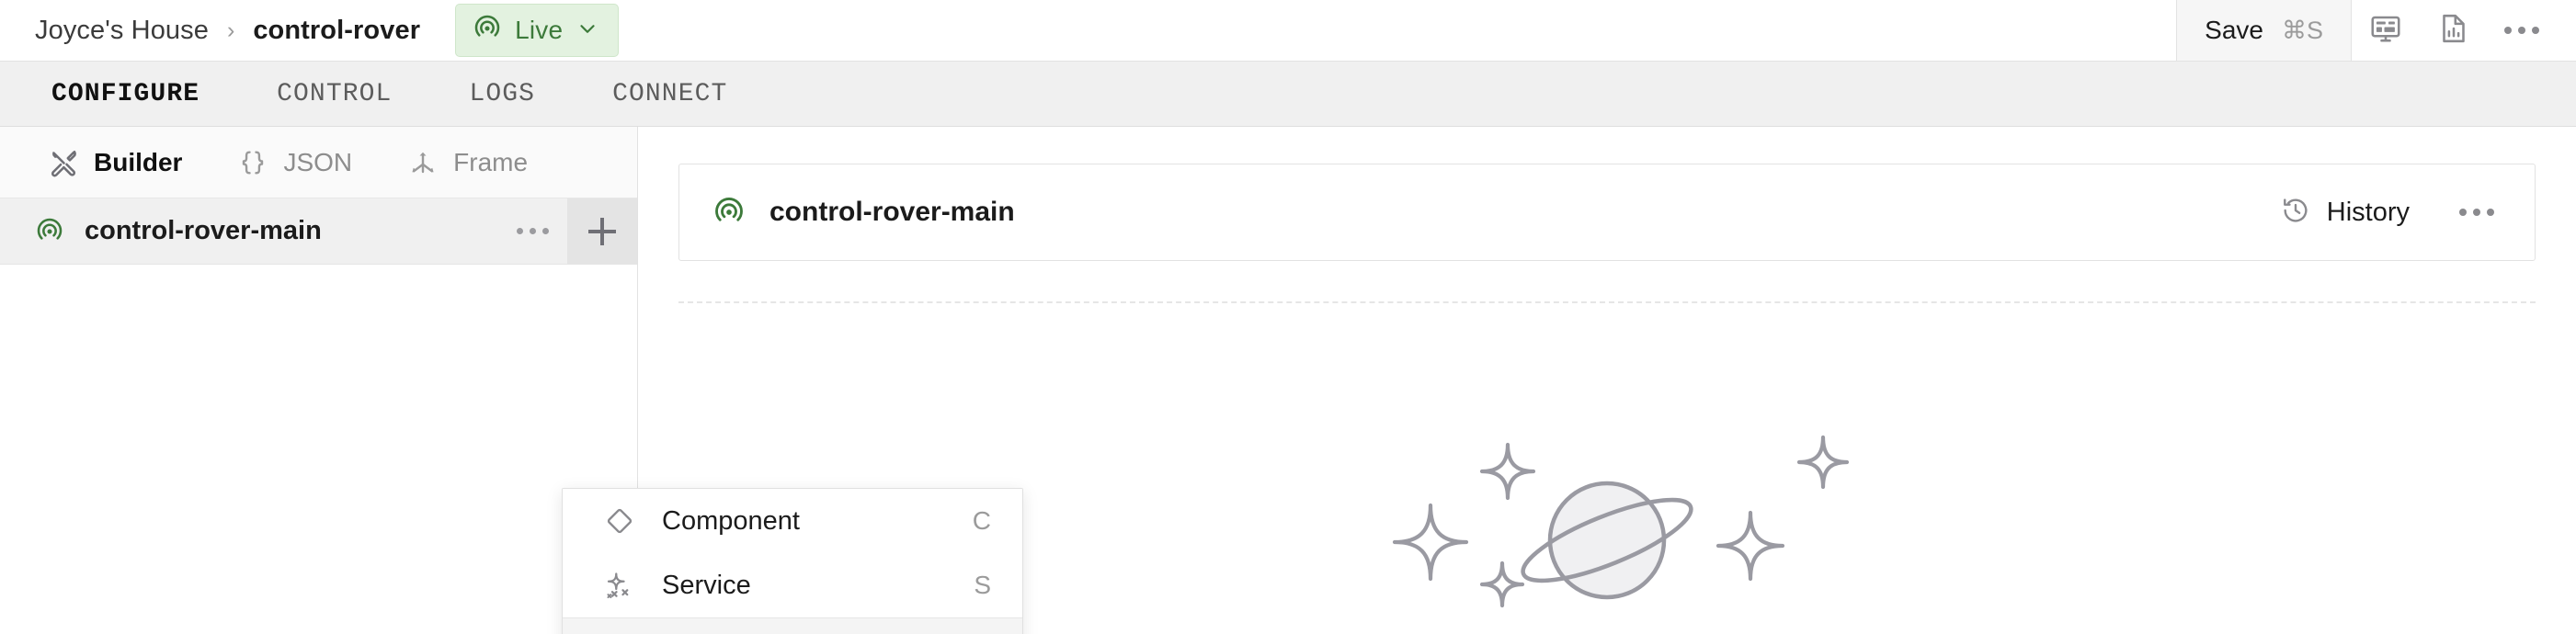 This screenshot has width=2576, height=634. What do you see at coordinates (334, 94) in the screenshot?
I see `tab-control: CONTROL` at bounding box center [334, 94].